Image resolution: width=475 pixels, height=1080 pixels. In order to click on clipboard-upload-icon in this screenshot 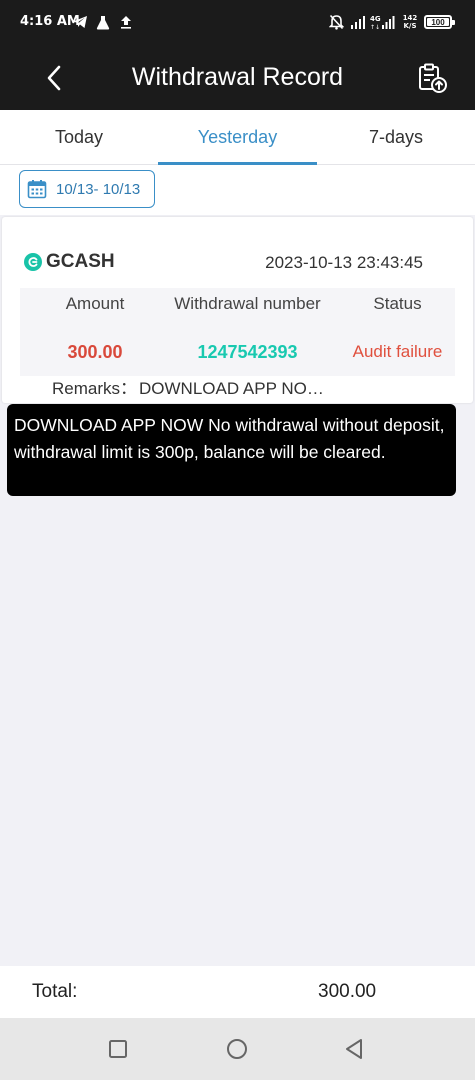, I will do `click(433, 78)`.